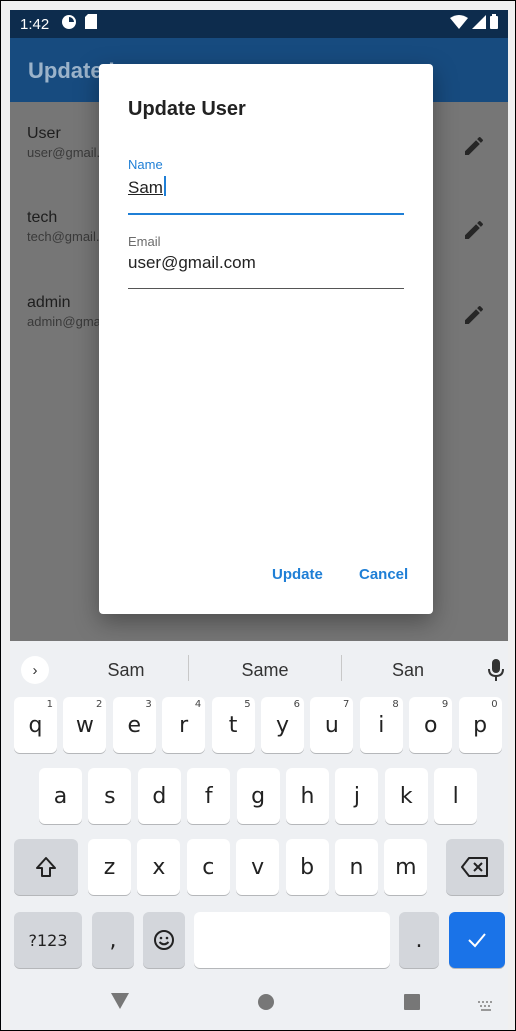 Image resolution: width=516 pixels, height=1031 pixels. Describe the element at coordinates (346, 704) in the screenshot. I see `key-hint: 7` at that location.